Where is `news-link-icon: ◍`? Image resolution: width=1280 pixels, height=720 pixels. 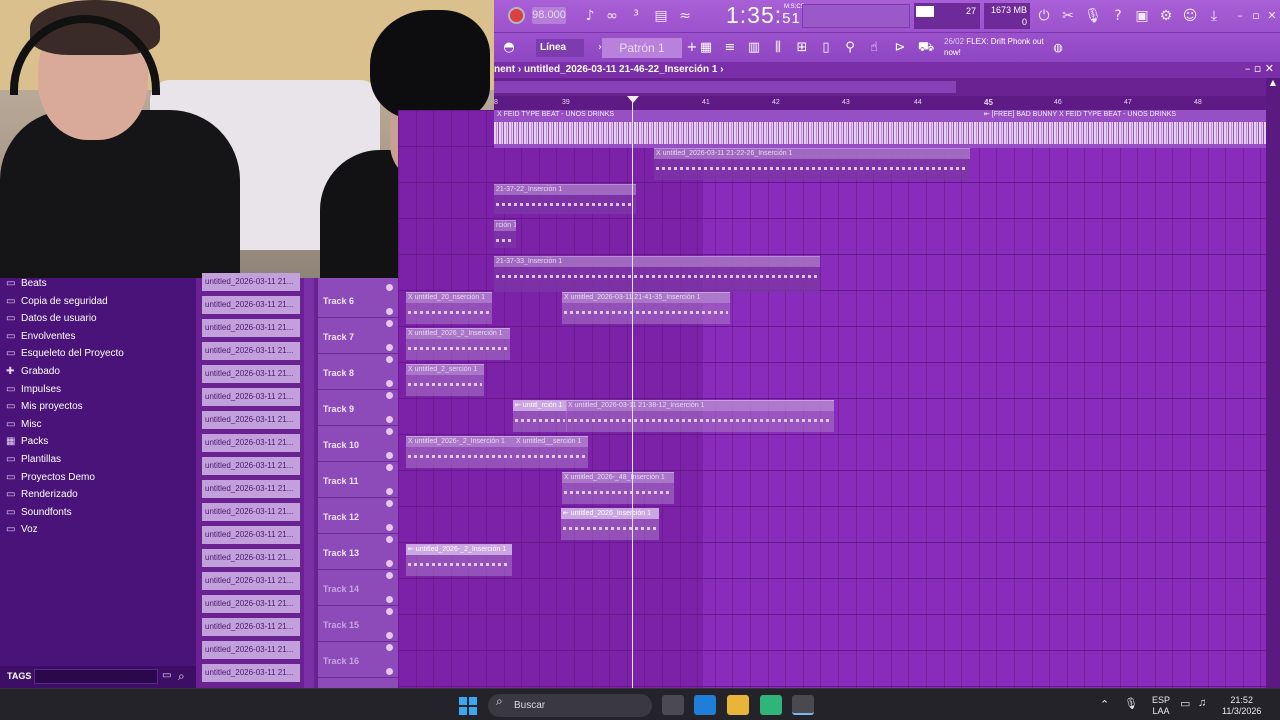 news-link-icon: ◍ is located at coordinates (1058, 48).